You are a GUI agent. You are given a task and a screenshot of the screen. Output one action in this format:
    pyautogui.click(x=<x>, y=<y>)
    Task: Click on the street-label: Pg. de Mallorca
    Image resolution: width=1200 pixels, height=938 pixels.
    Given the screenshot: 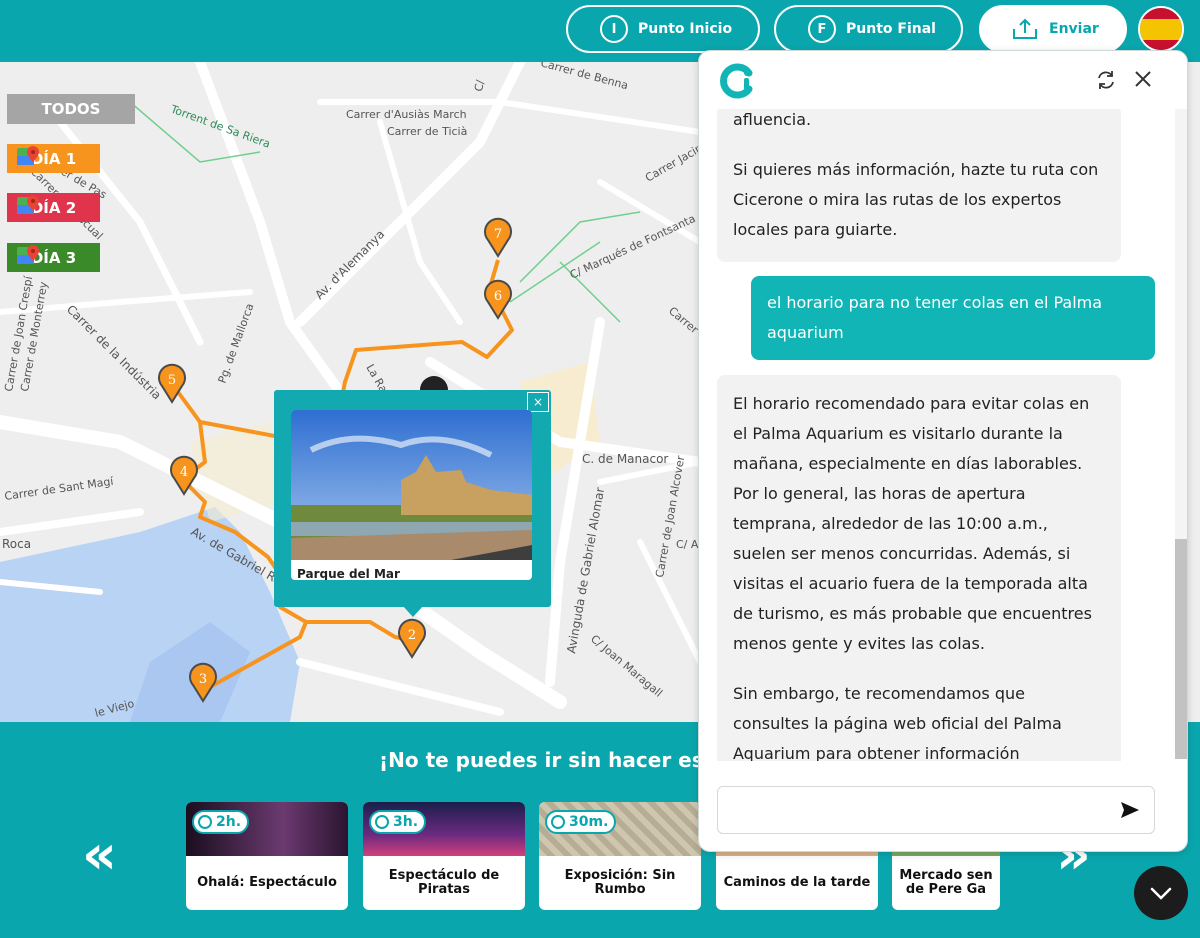 What is the action you would take?
    pyautogui.click(x=236, y=343)
    